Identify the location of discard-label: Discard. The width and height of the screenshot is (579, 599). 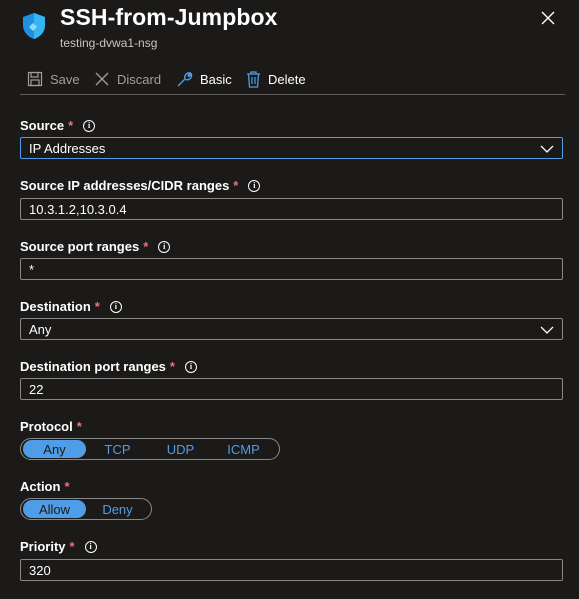
(139, 79).